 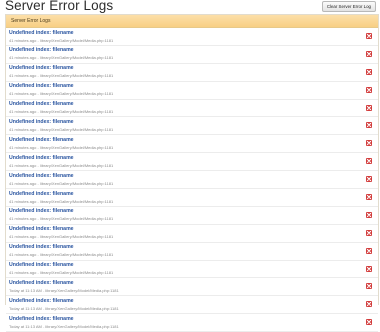 What do you see at coordinates (348, 6) in the screenshot?
I see `clear-error-log-button: Clear Server Error Log` at bounding box center [348, 6].